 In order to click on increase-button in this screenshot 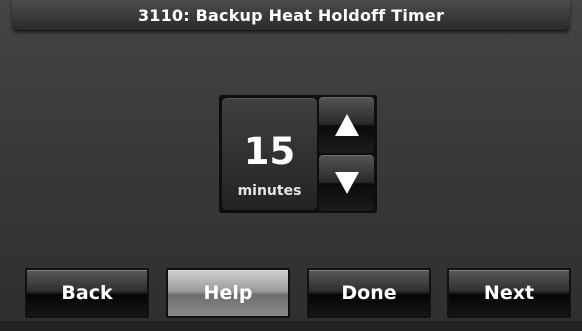, I will do `click(346, 125)`.